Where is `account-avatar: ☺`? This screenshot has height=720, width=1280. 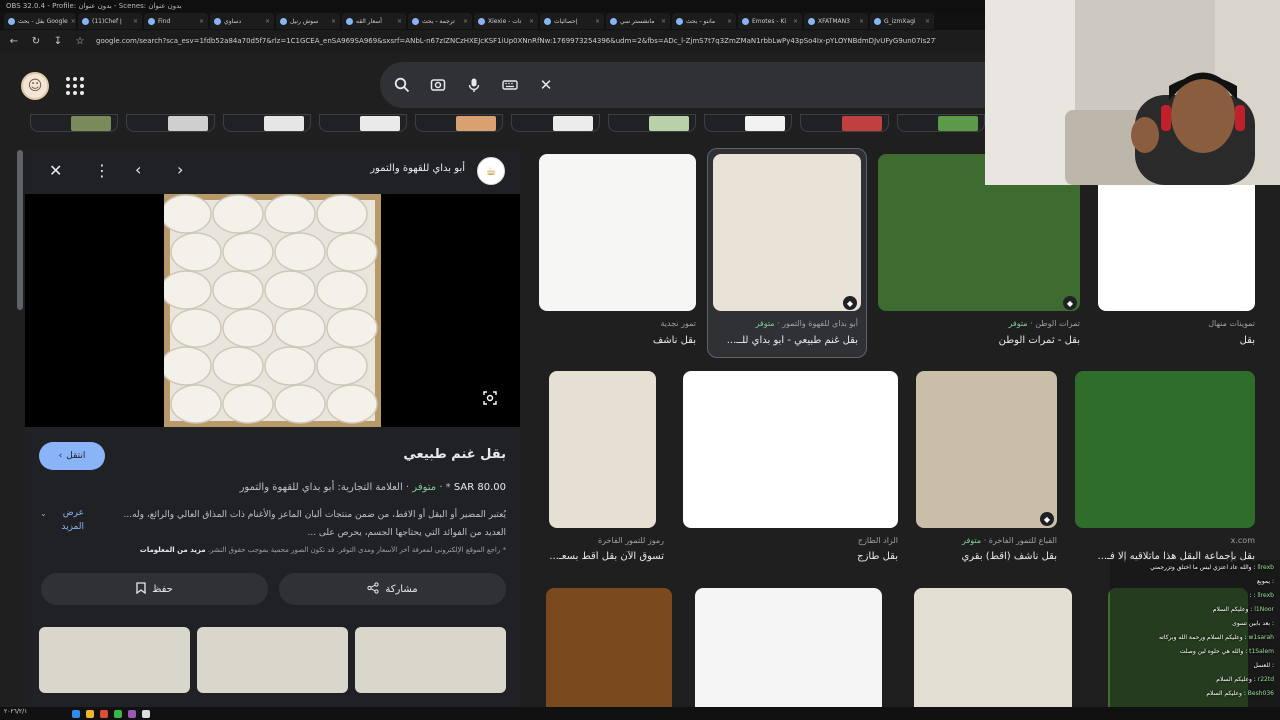 account-avatar: ☺ is located at coordinates (35, 86).